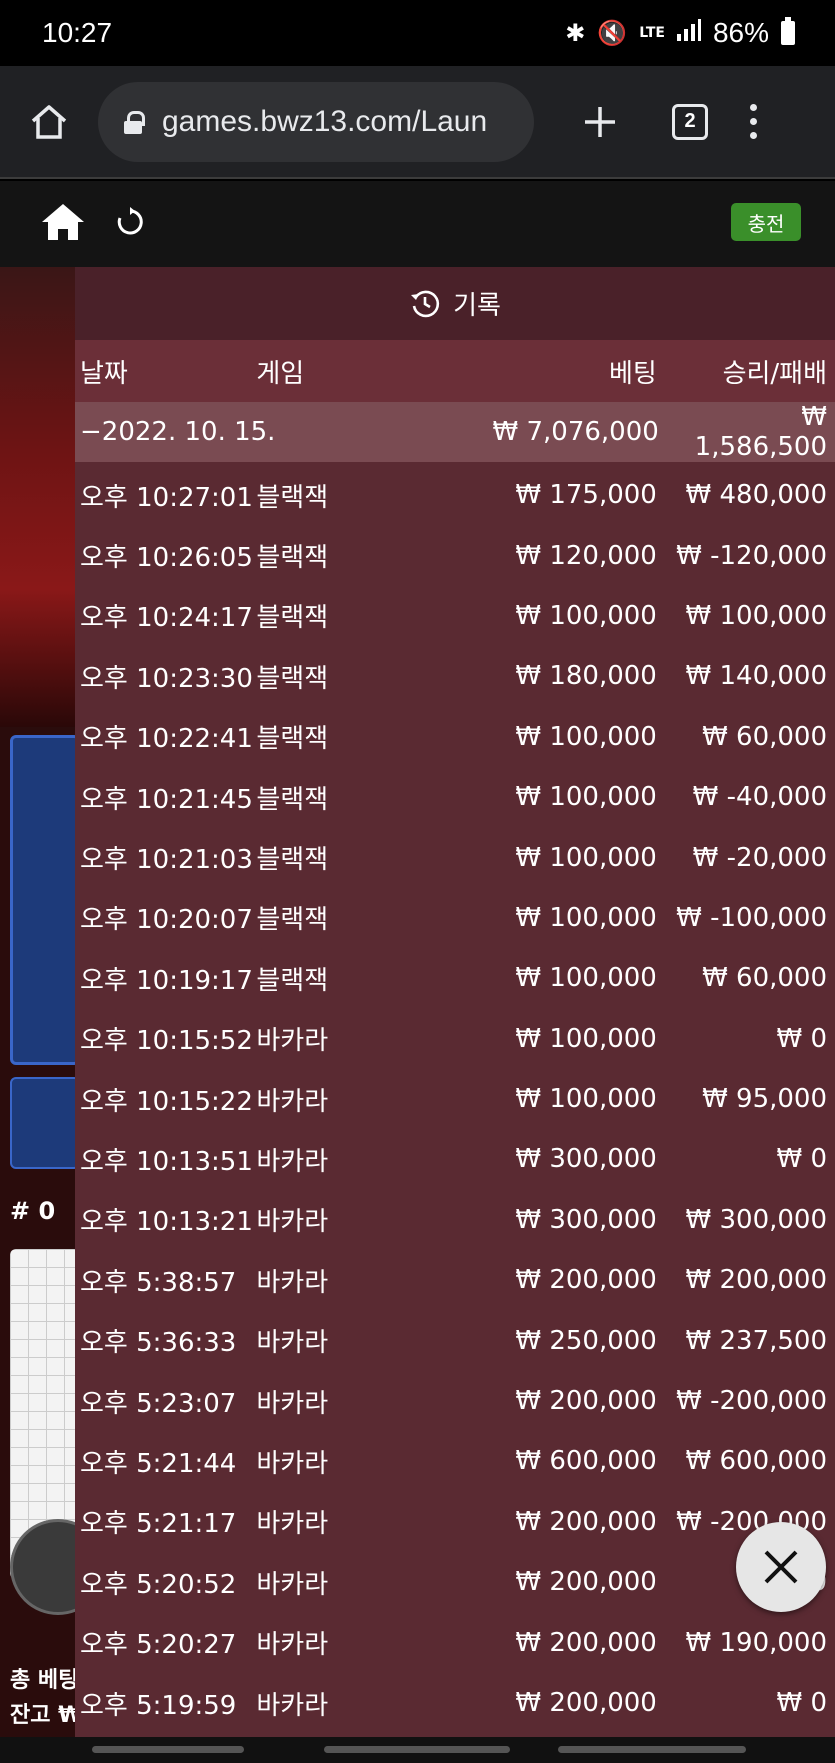 The width and height of the screenshot is (835, 1763). What do you see at coordinates (600, 122) in the screenshot?
I see `new-tab-button` at bounding box center [600, 122].